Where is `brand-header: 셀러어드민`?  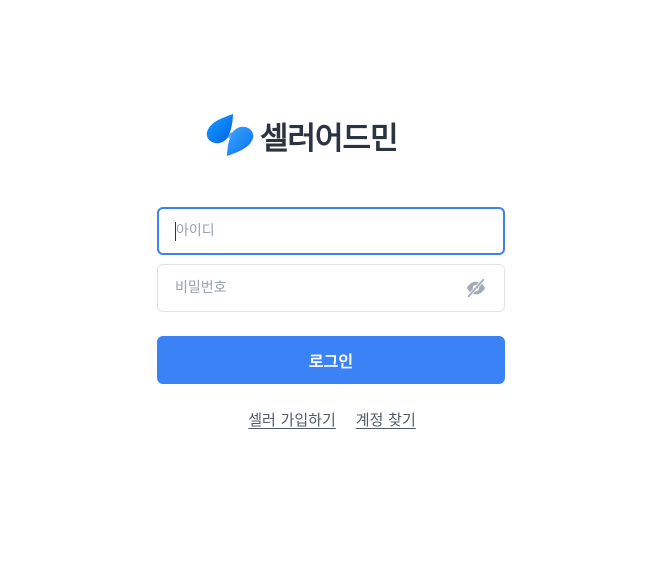
brand-header: 셀러어드민 is located at coordinates (302, 135).